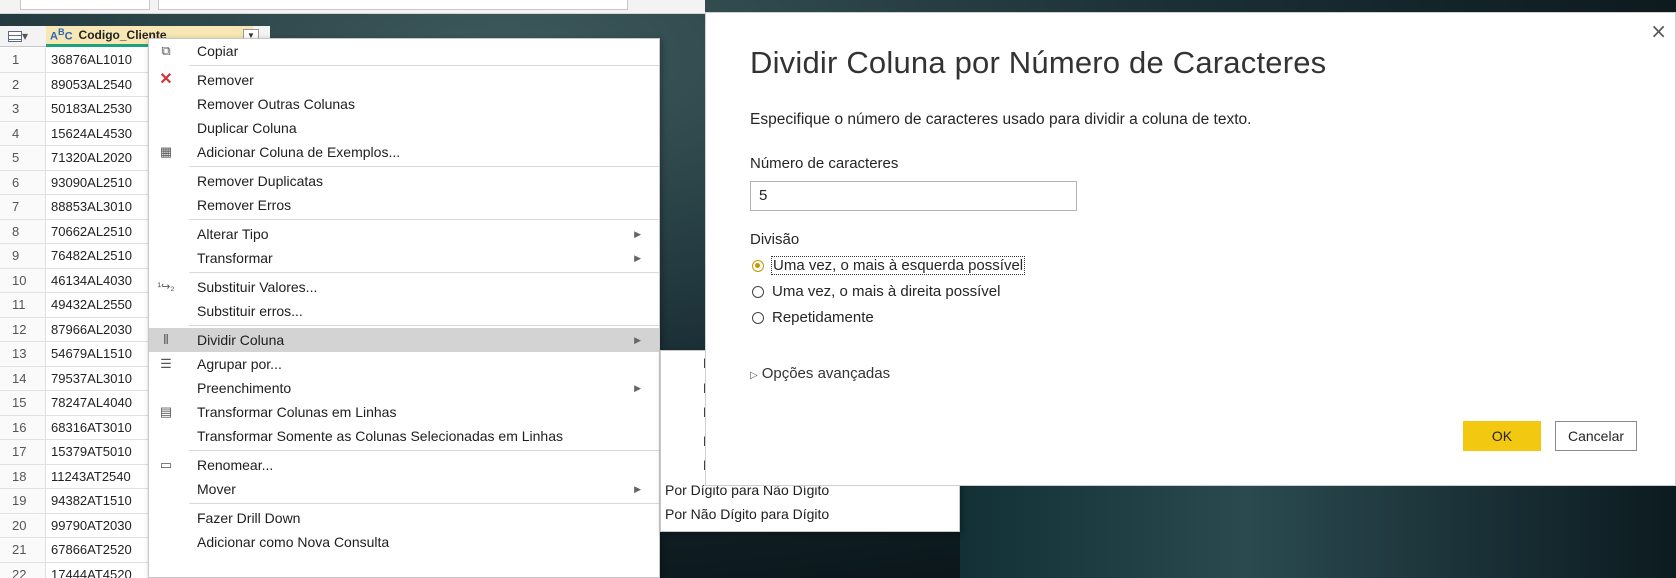 This screenshot has height=578, width=1676. Describe the element at coordinates (89, 60) in the screenshot. I see `cell-codigo-cliente: 36876AL1010` at that location.